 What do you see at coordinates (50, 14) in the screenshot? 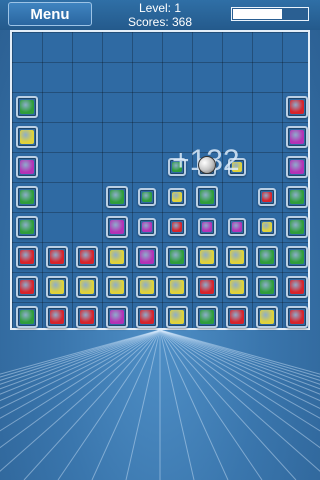
I see `menu-button: Menu` at bounding box center [50, 14].